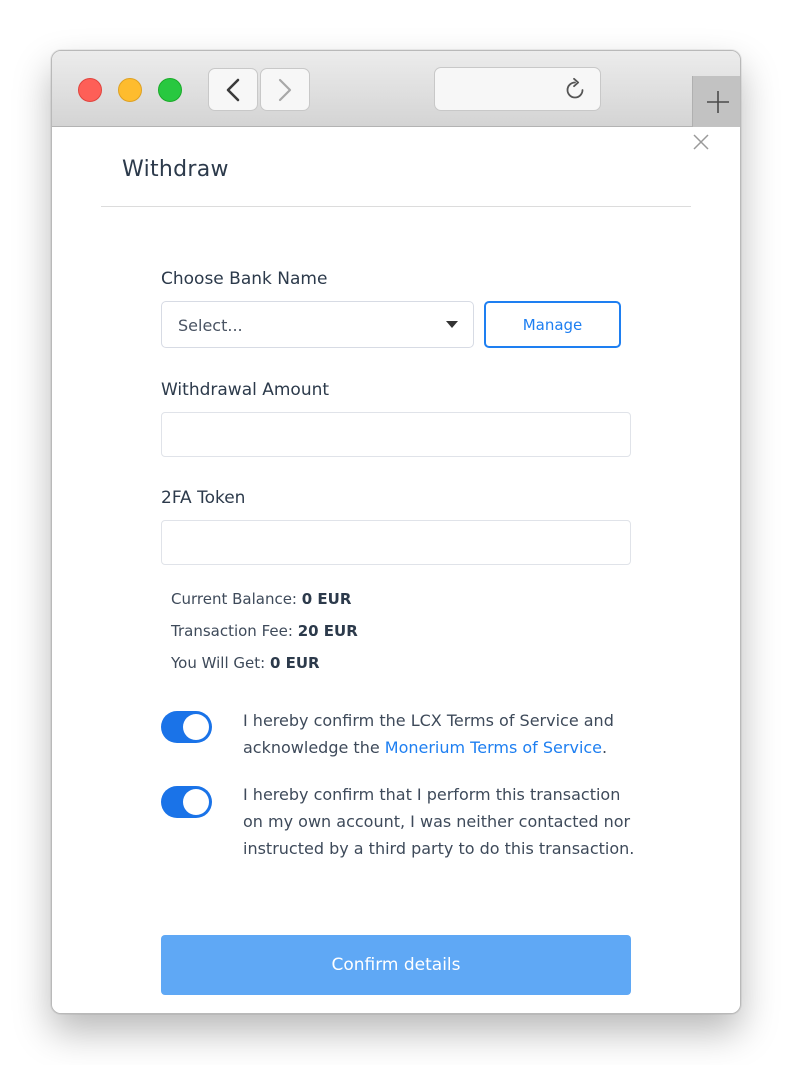 Image resolution: width=792 pixels, height=1065 pixels. Describe the element at coordinates (175, 169) in the screenshot. I see `modal-title: Withdraw` at that location.